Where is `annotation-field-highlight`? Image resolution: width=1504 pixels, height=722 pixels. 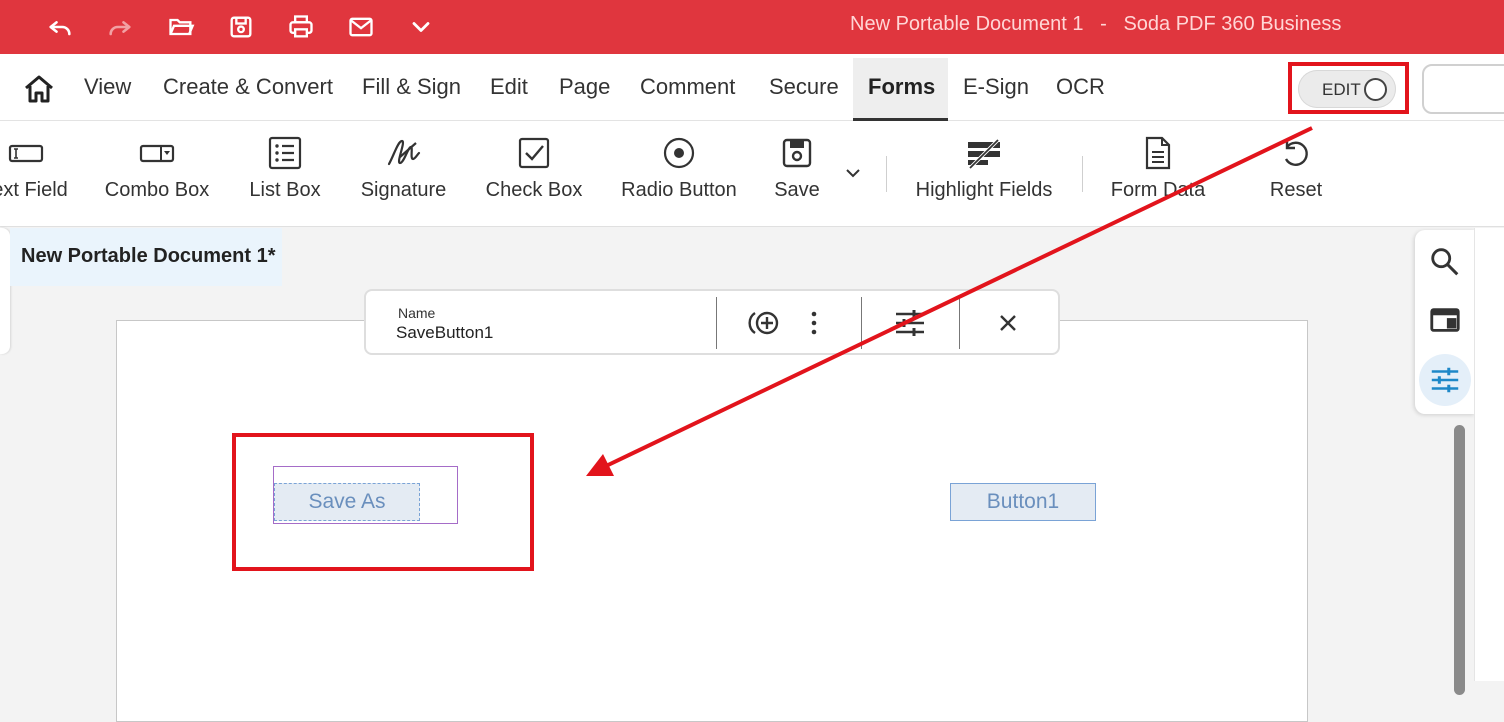
annotation-field-highlight is located at coordinates (383, 502).